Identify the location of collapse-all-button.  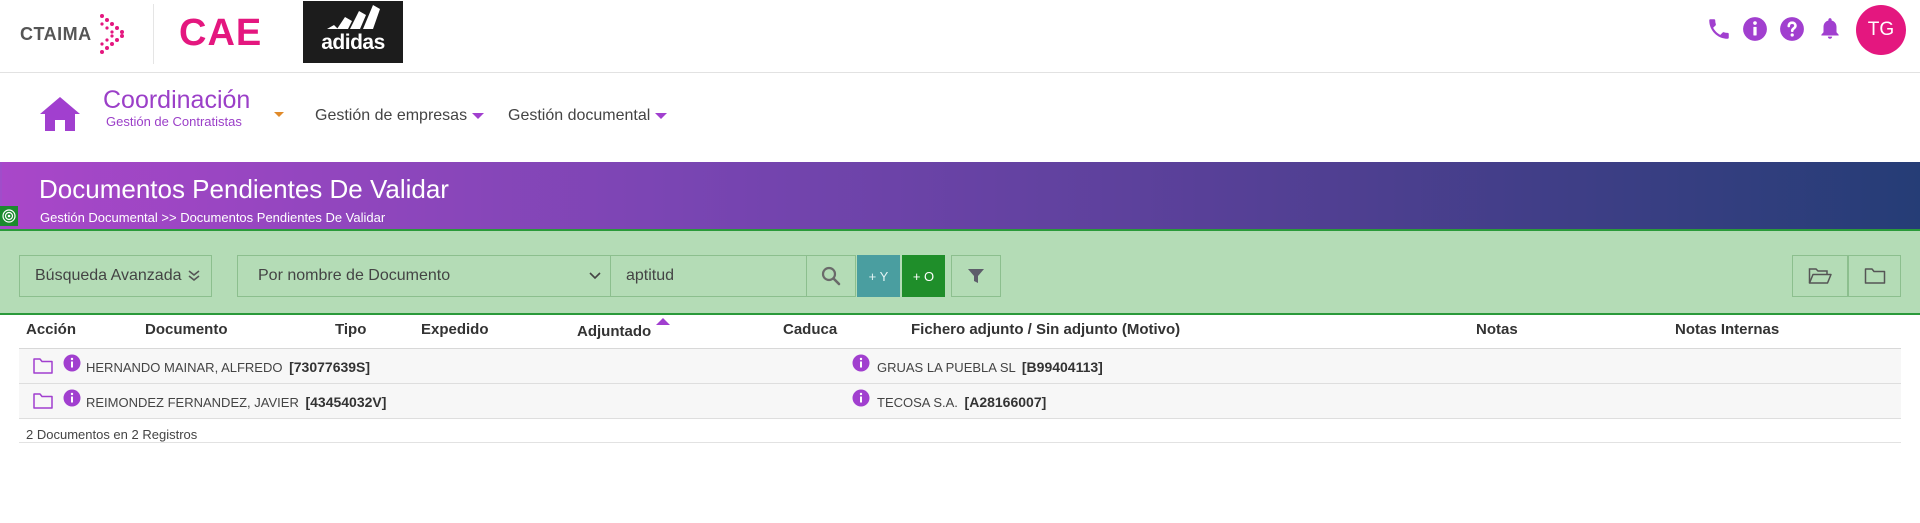
(1874, 276).